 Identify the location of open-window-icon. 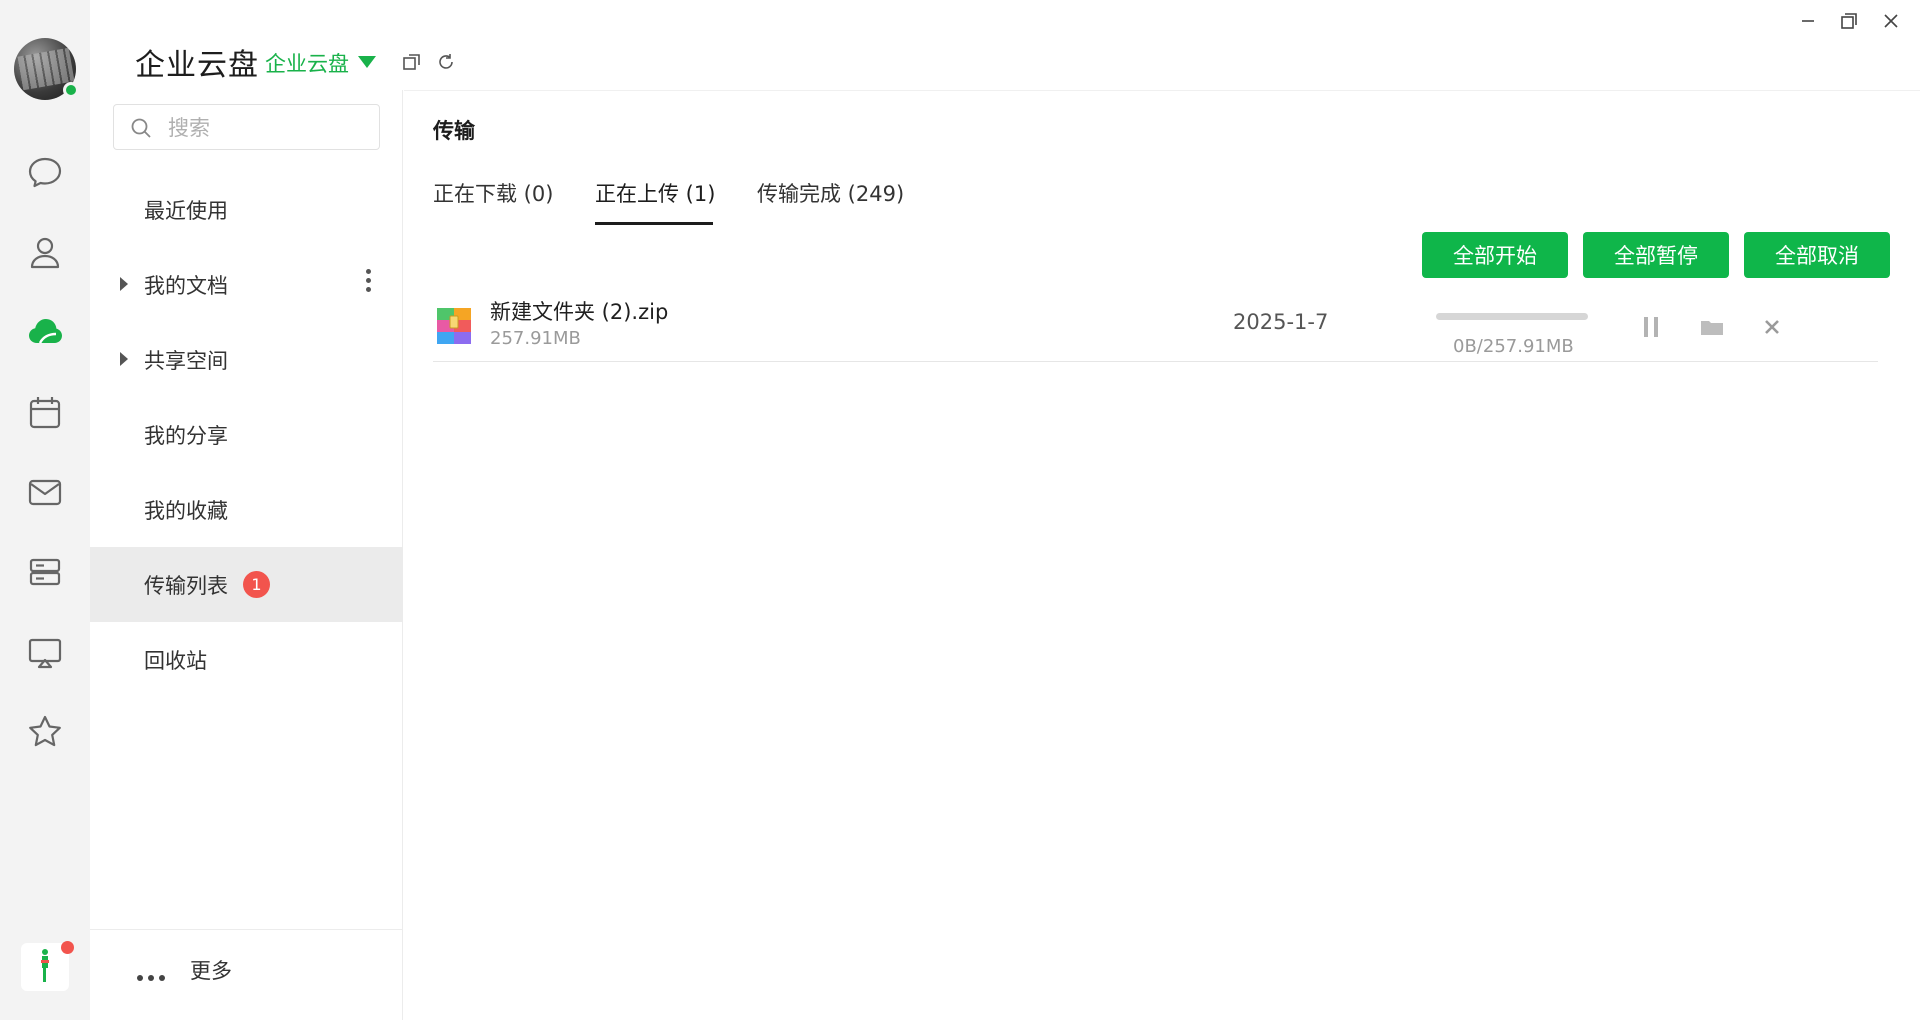
(412, 62).